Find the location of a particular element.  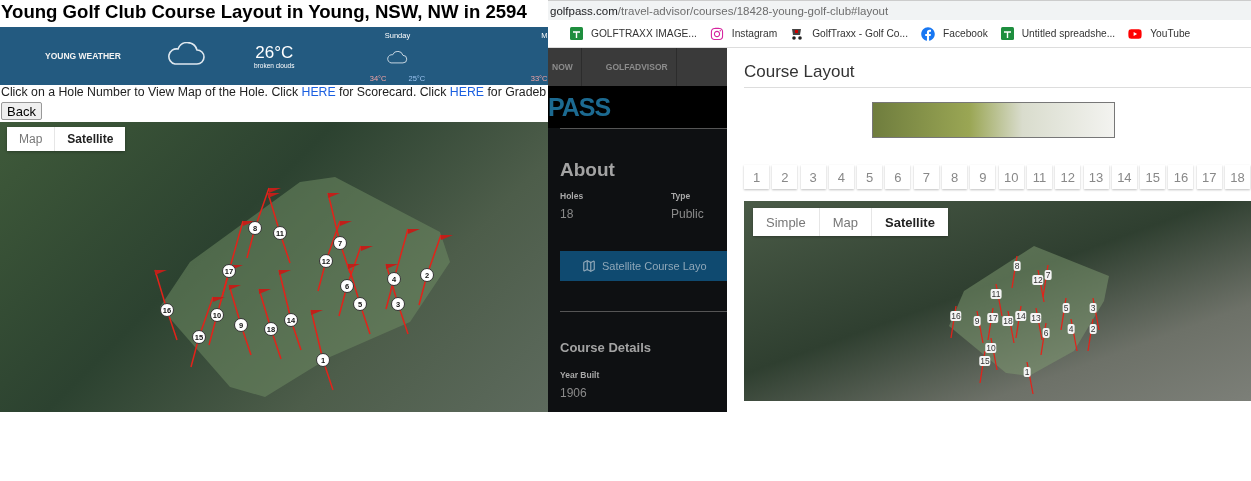

hole-button: 5 is located at coordinates (870, 177).